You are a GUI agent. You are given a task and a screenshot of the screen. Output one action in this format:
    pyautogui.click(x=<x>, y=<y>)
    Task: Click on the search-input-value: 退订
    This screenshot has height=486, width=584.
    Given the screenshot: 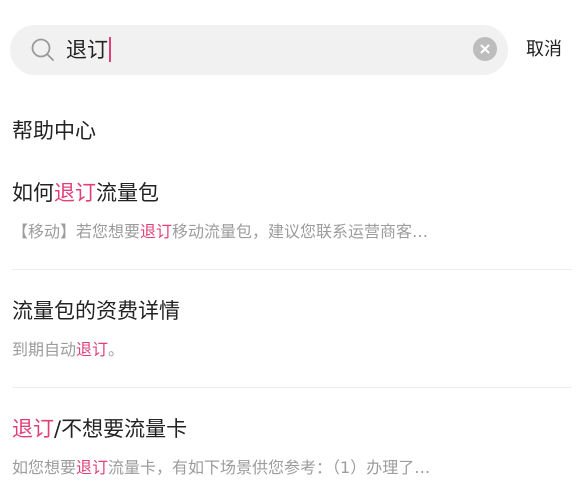 What is the action you would take?
    pyautogui.click(x=87, y=50)
    